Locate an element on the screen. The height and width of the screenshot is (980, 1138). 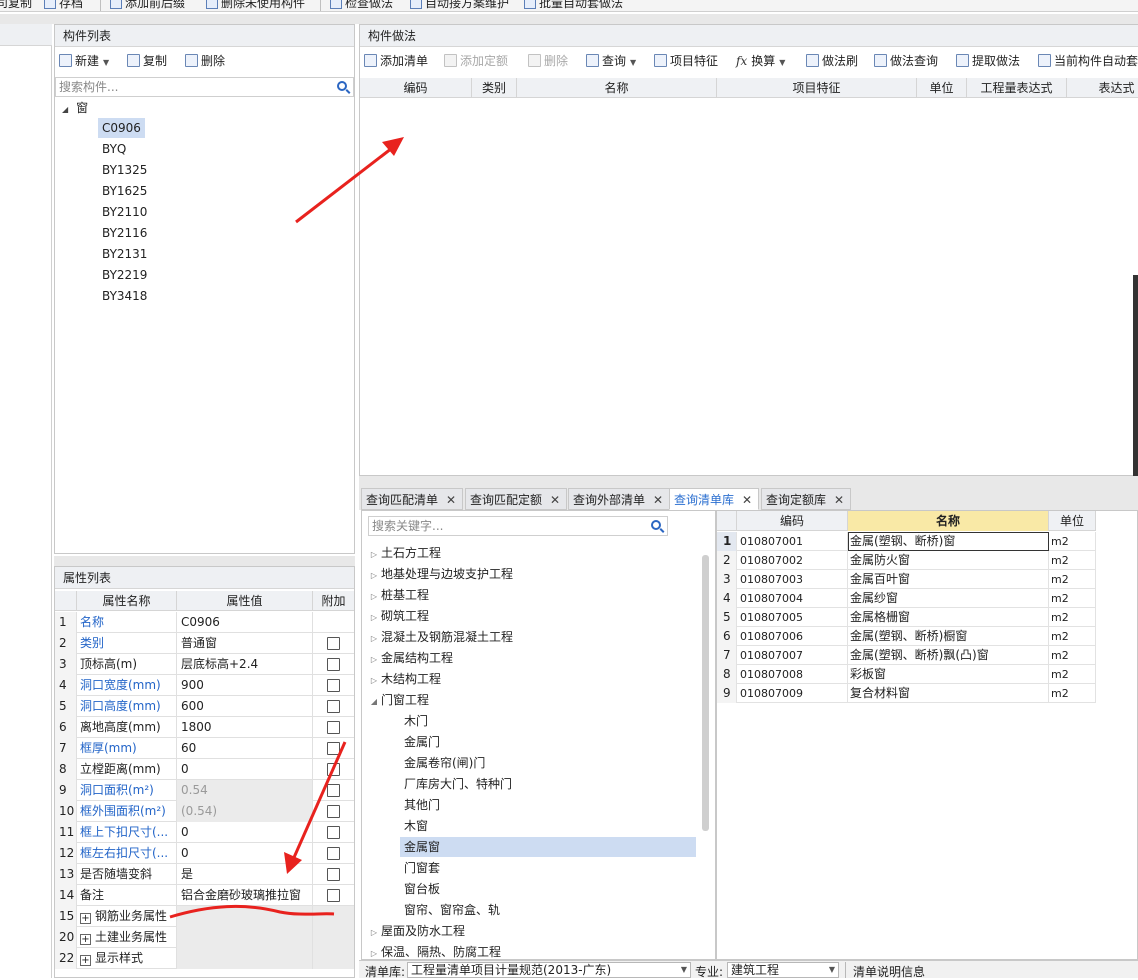
annotation-underline is located at coordinates (252, 911).